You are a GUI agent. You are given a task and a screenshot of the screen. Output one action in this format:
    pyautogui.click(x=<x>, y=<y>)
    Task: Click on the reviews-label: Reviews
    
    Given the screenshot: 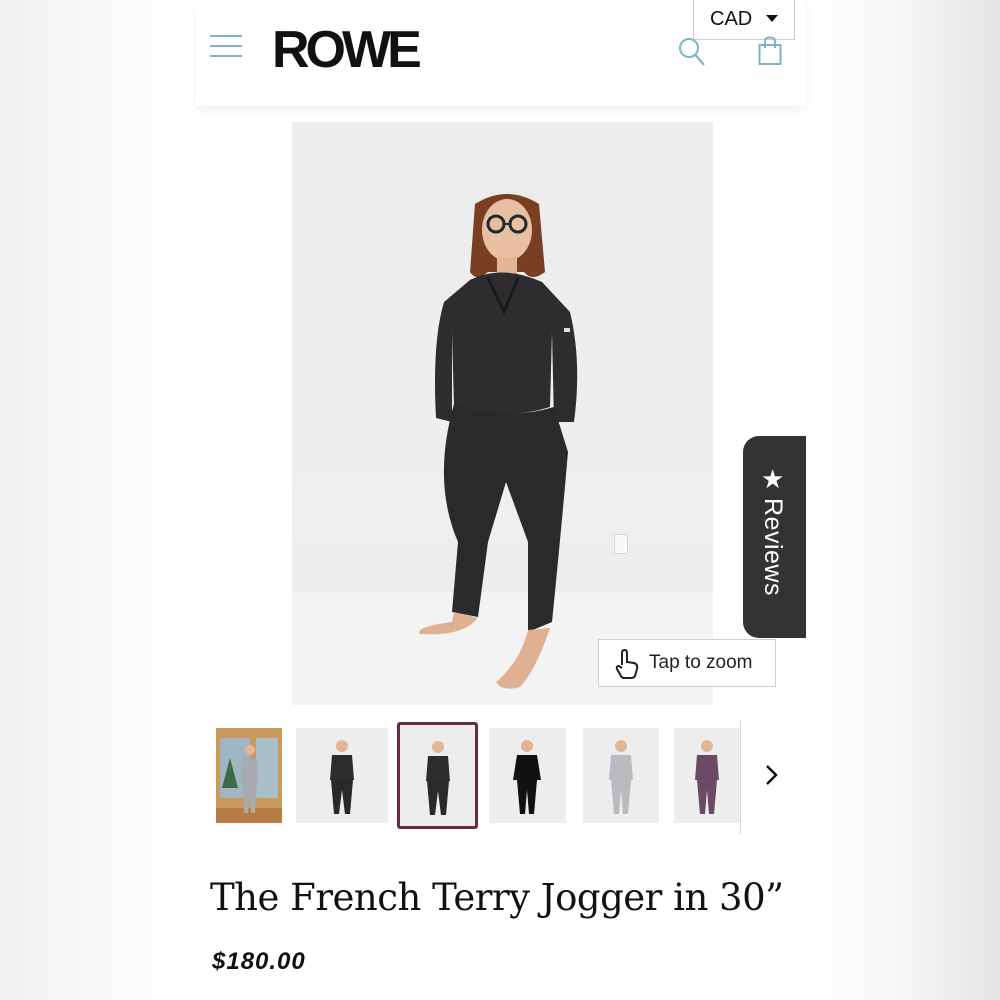 What is the action you would take?
    pyautogui.click(x=773, y=547)
    